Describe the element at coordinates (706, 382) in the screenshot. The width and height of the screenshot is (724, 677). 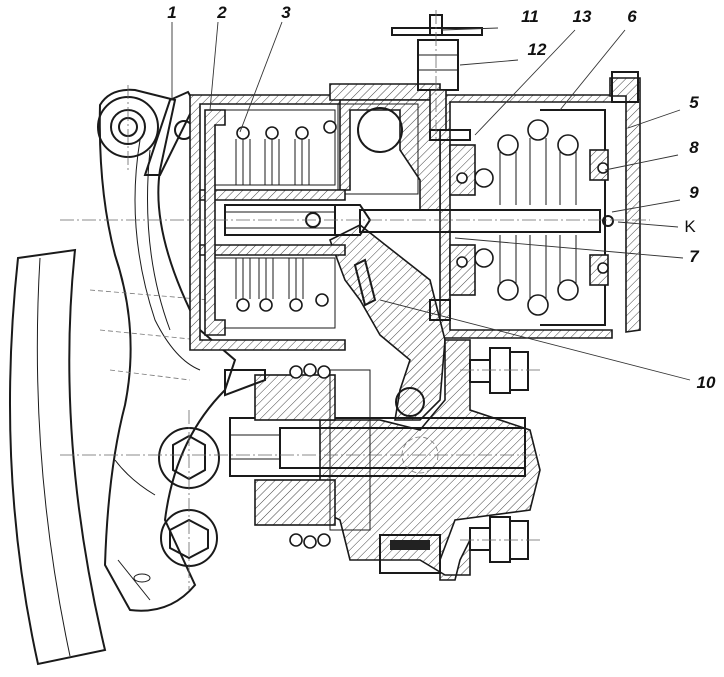
I see `label-10: 10` at that location.